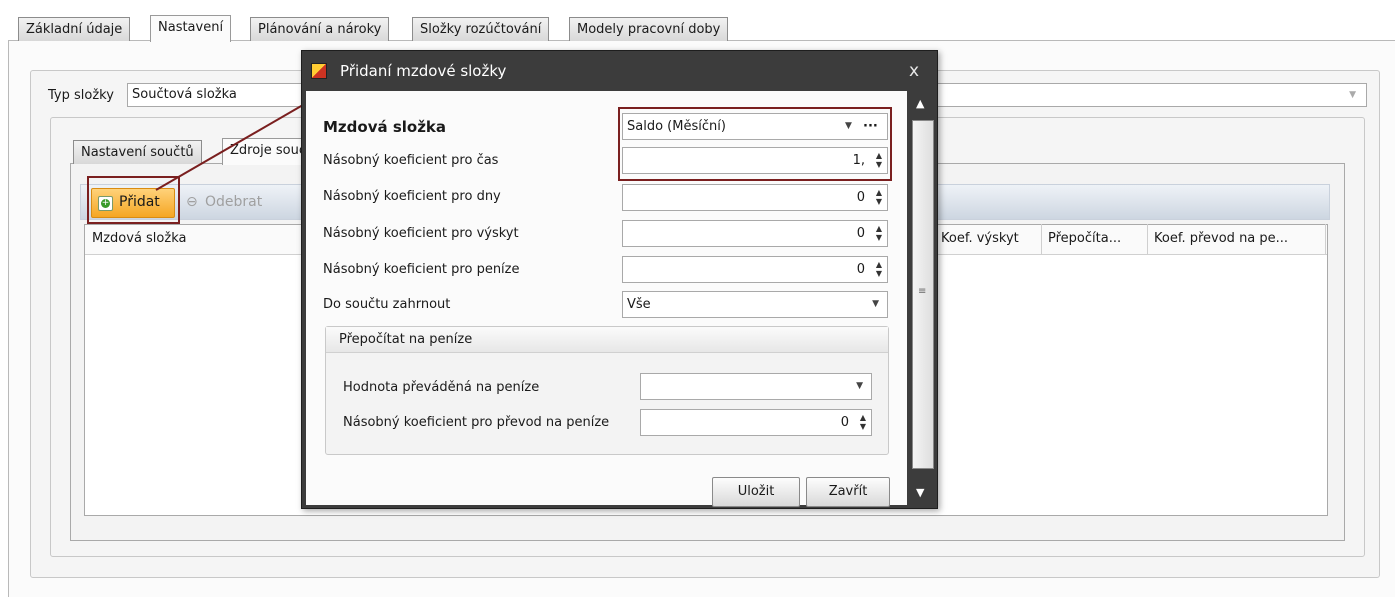 This screenshot has width=1395, height=597. What do you see at coordinates (755, 126) in the screenshot?
I see `mzdova-combo: Saldo (Měsíční) ▼ ···` at bounding box center [755, 126].